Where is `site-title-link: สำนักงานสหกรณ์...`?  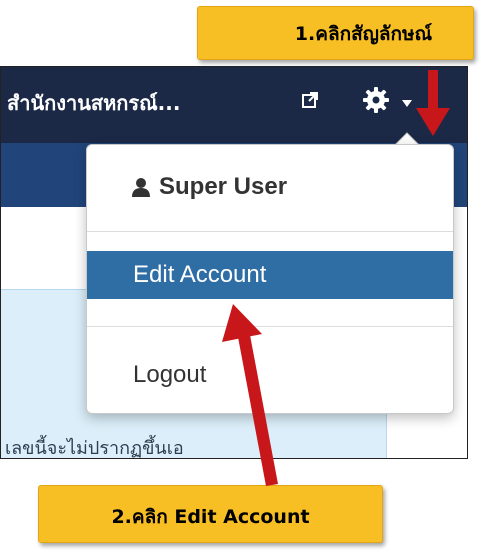 site-title-link: สำนักงานสหกรณ์... is located at coordinates (93, 103).